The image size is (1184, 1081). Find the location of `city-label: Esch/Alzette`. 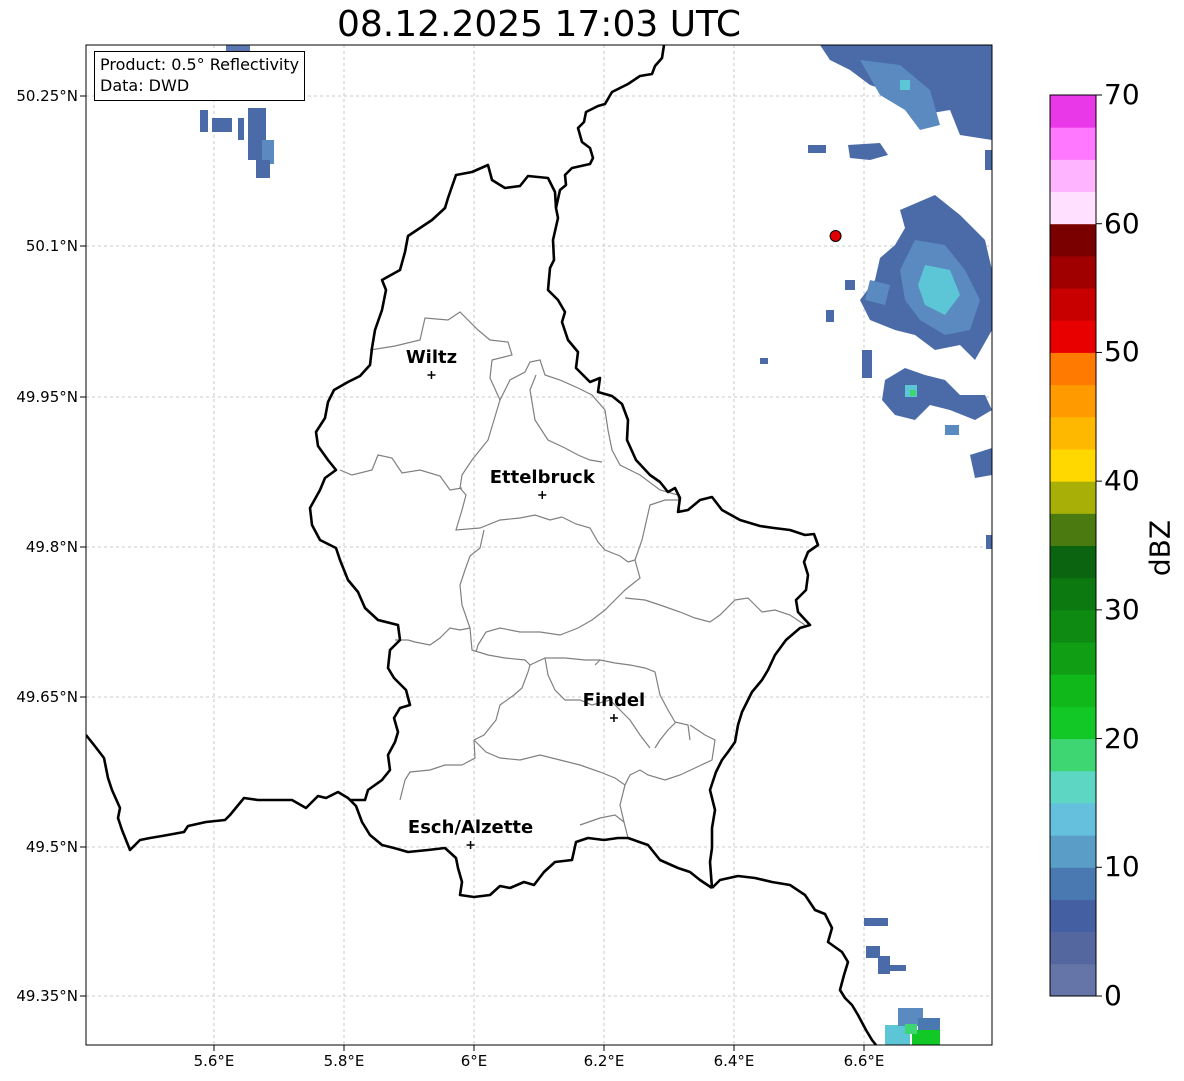

city-label: Esch/Alzette is located at coordinates (470, 827).